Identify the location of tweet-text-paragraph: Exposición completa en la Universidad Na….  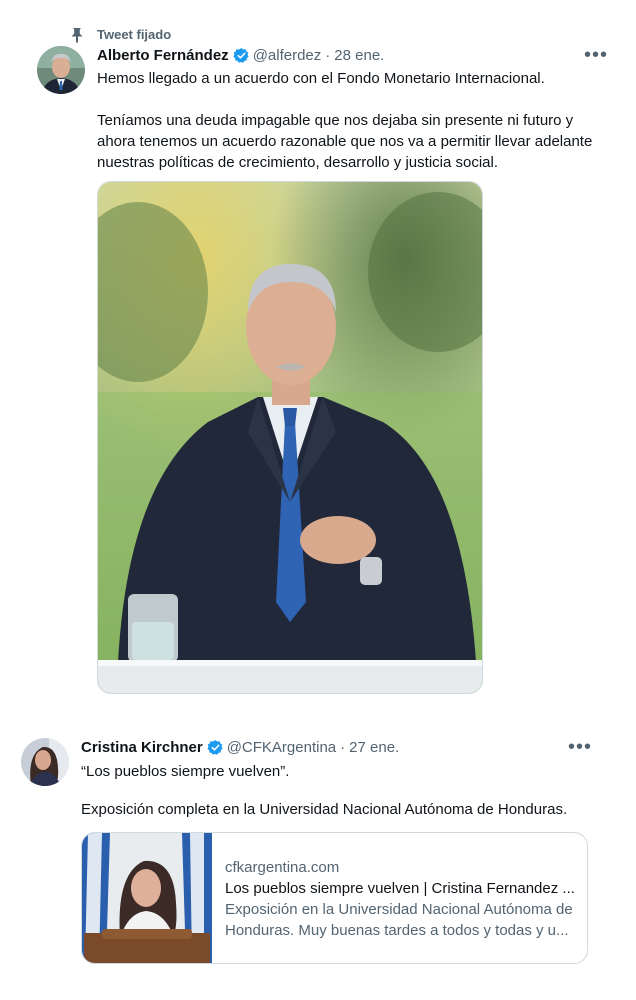
(324, 809).